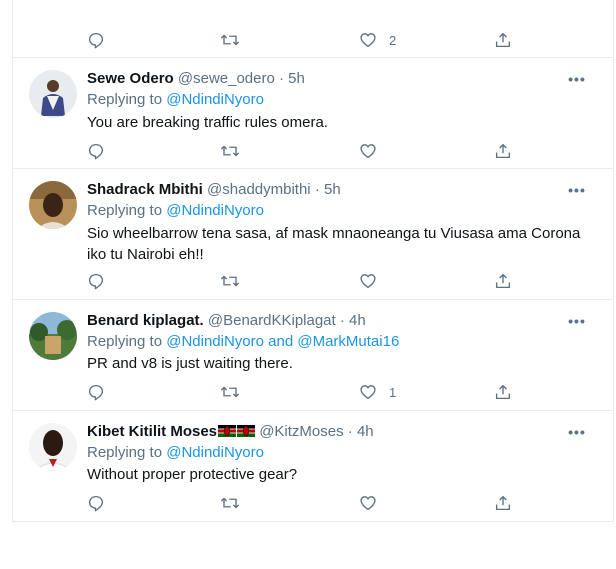  I want to click on display-name: Kibet Kitilit Moses, so click(171, 431).